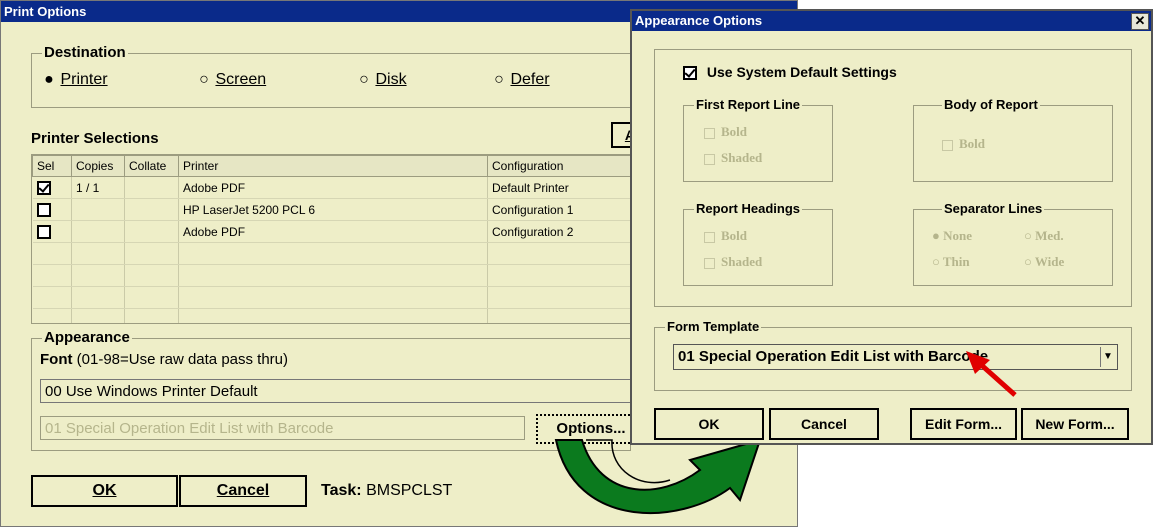 This screenshot has height=527, width=1153. I want to click on configuration-cell: Default Printer, so click(559, 187).